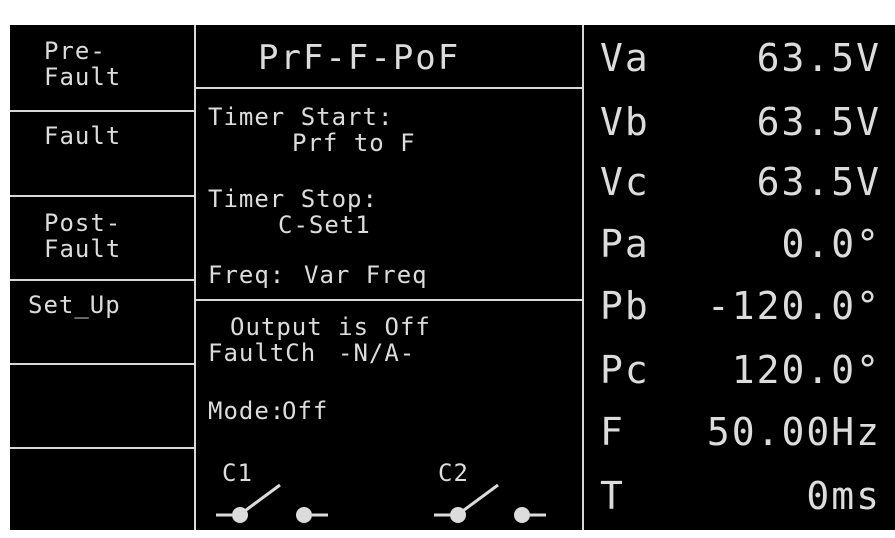 This screenshot has width=895, height=538. What do you see at coordinates (262, 353) in the screenshot?
I see `faultch-label: FaultCh` at bounding box center [262, 353].